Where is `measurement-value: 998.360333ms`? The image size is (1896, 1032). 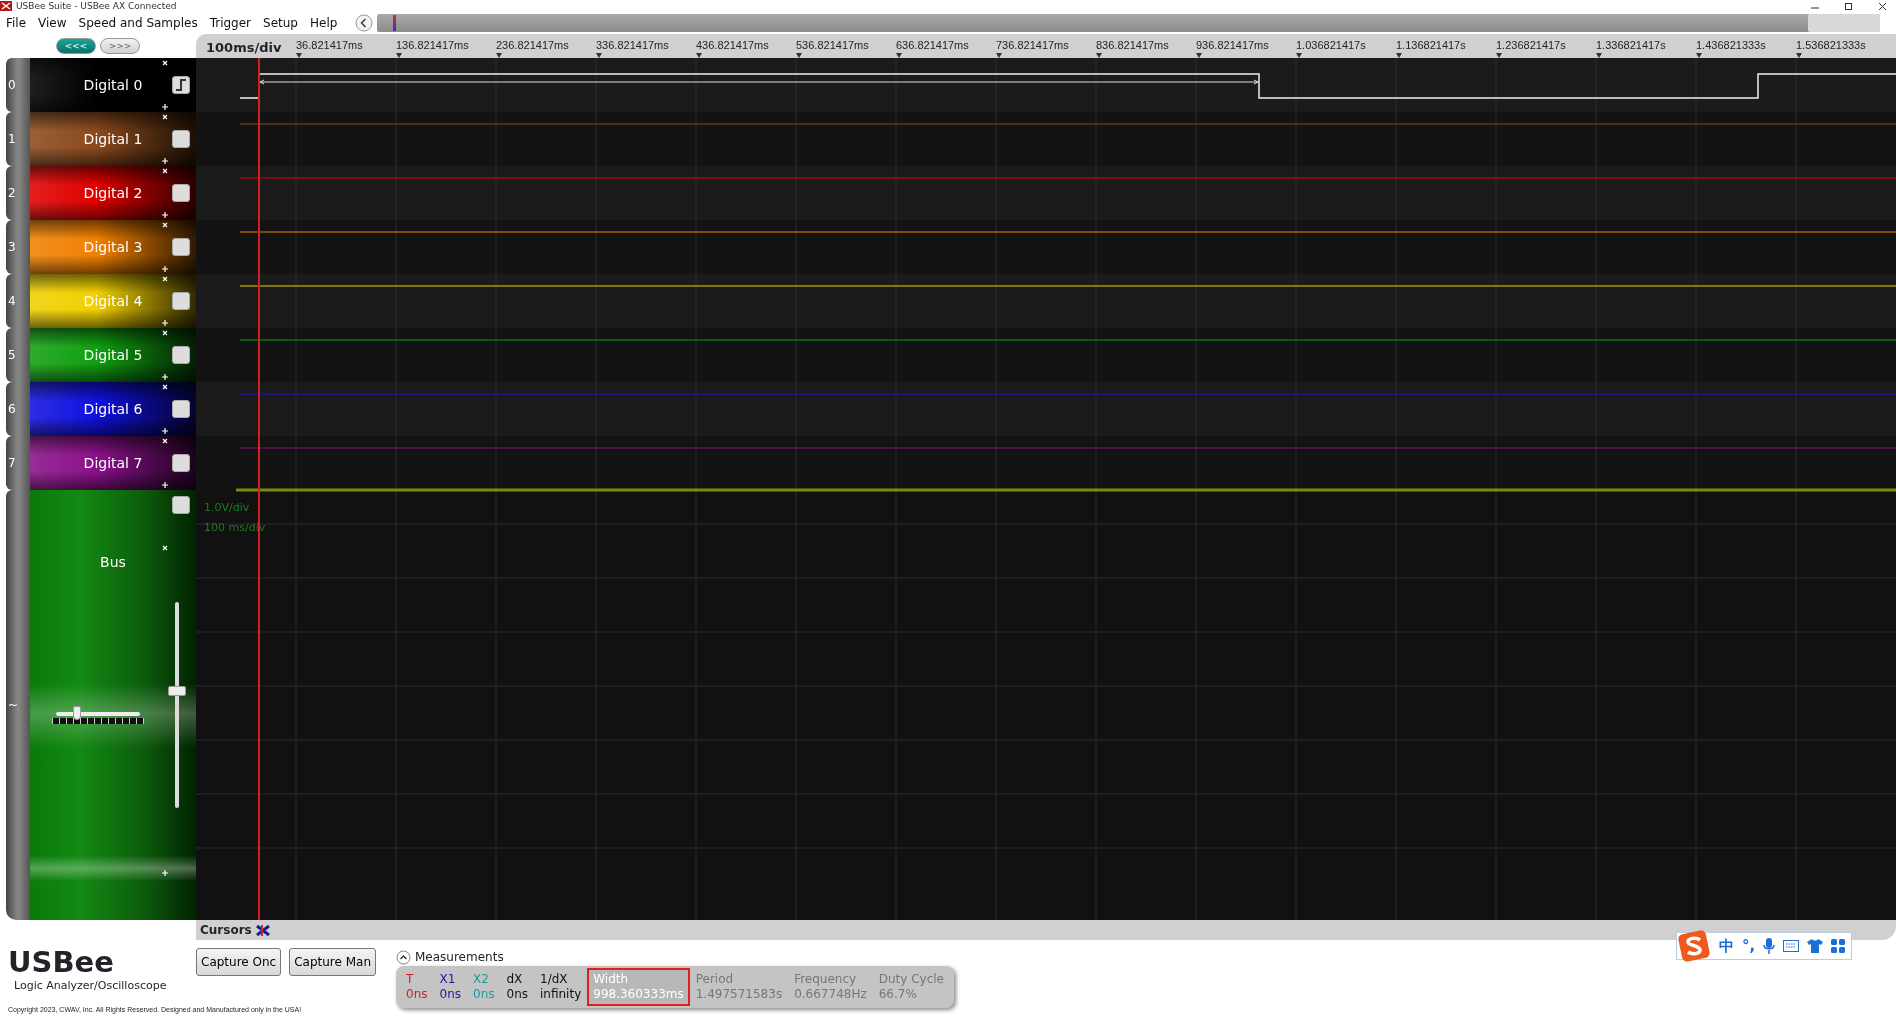
measurement-value: 998.360333ms is located at coordinates (638, 994).